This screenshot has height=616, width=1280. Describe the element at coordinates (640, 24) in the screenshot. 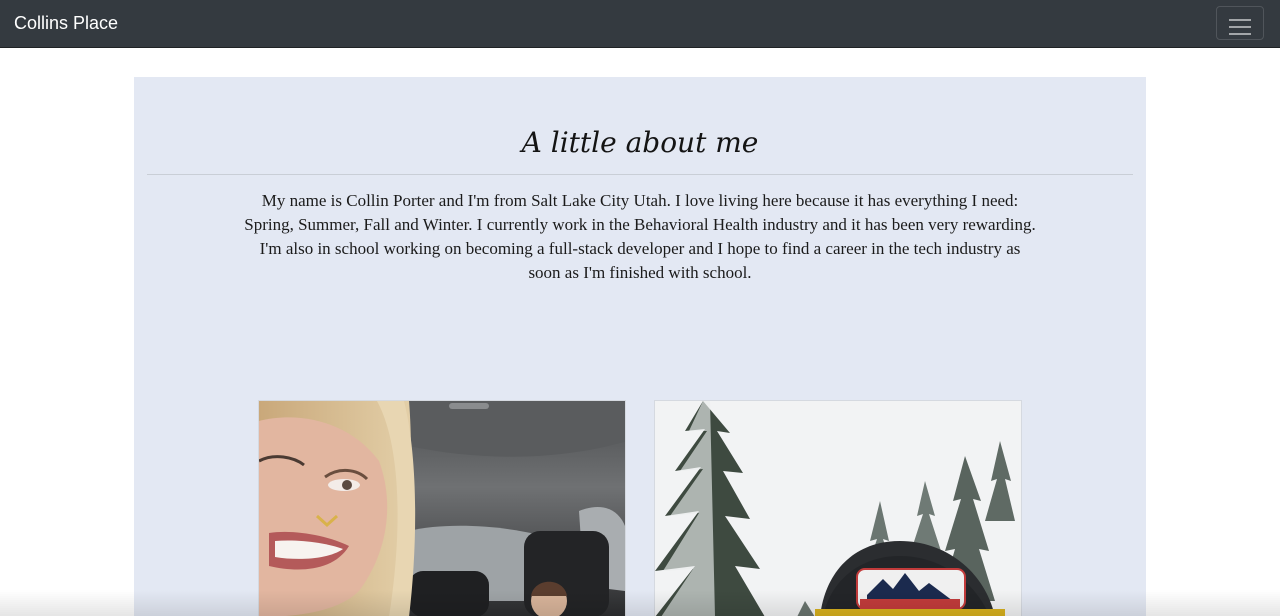

I see `navbar: Collins Place` at that location.